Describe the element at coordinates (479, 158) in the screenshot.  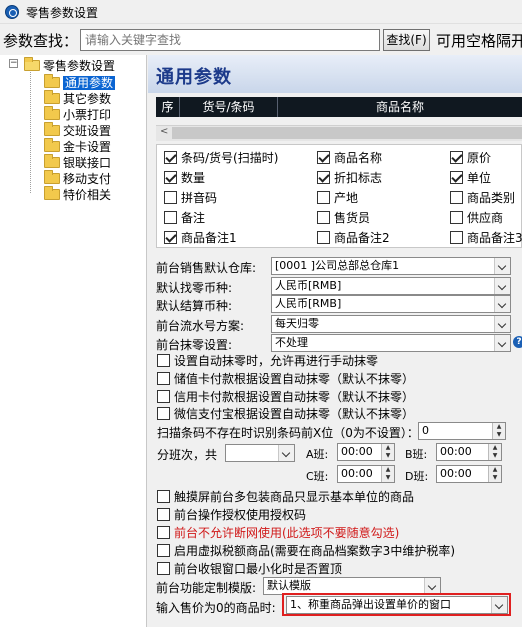
I see `checkbox-label: 原价` at that location.